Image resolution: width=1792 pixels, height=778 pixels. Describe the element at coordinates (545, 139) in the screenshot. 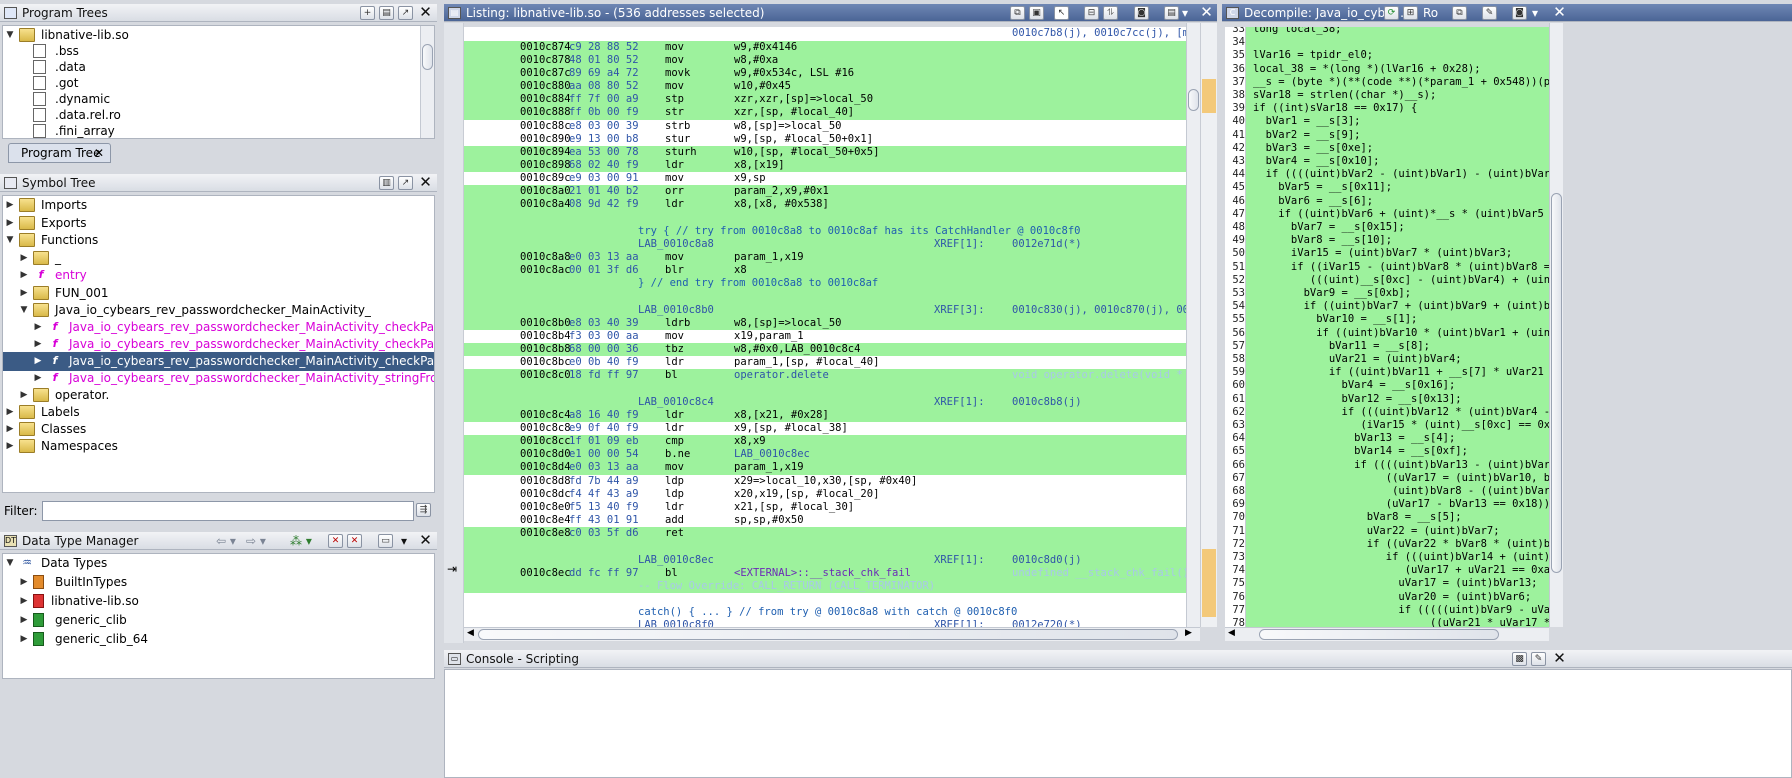

I see `instruction-address: 0010c890` at that location.